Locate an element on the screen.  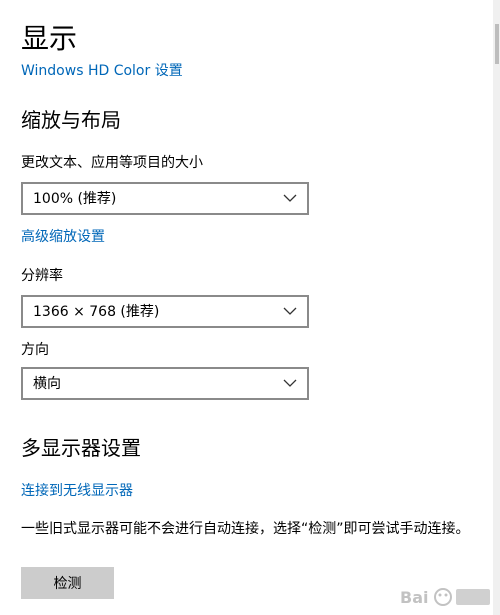
scale-dropdown-value: 100% (推荐) is located at coordinates (75, 199).